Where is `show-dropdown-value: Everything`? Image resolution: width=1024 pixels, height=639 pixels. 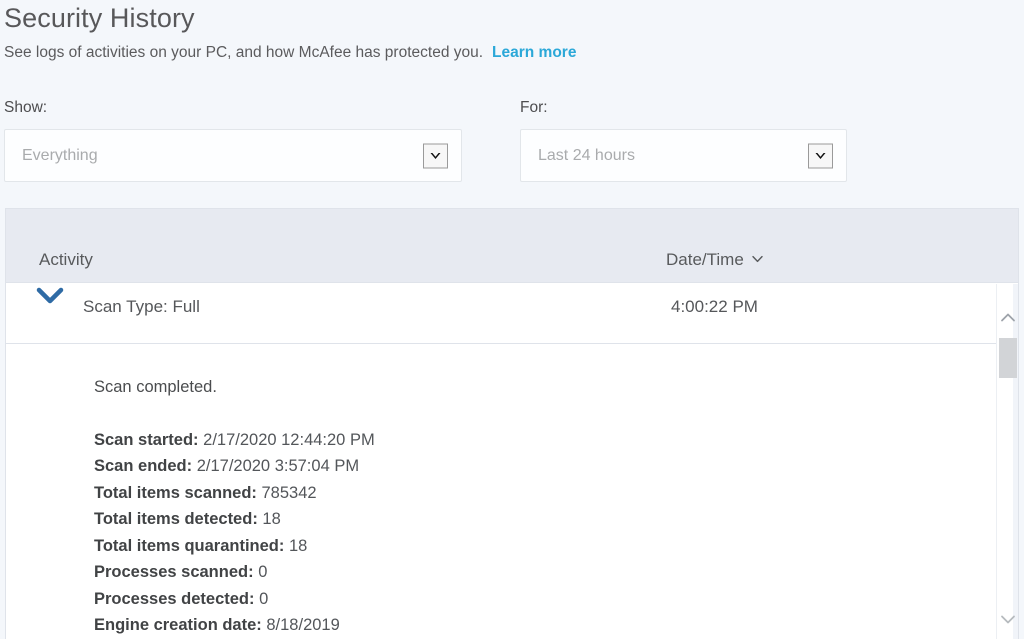 show-dropdown-value: Everything is located at coordinates (60, 155).